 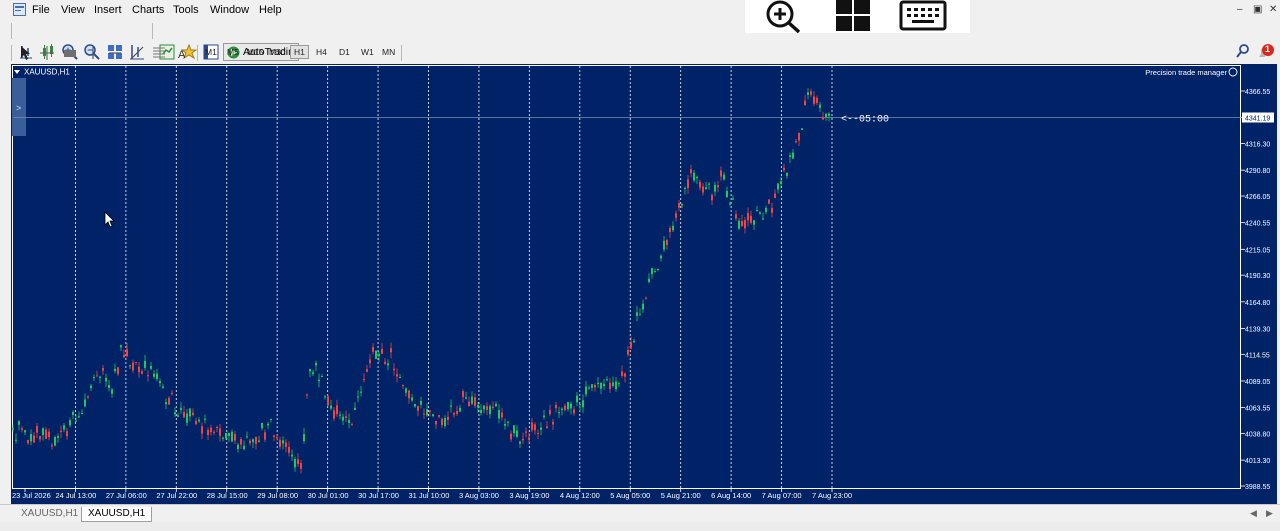 What do you see at coordinates (93, 53) in the screenshot?
I see `vertical-line-icon` at bounding box center [93, 53].